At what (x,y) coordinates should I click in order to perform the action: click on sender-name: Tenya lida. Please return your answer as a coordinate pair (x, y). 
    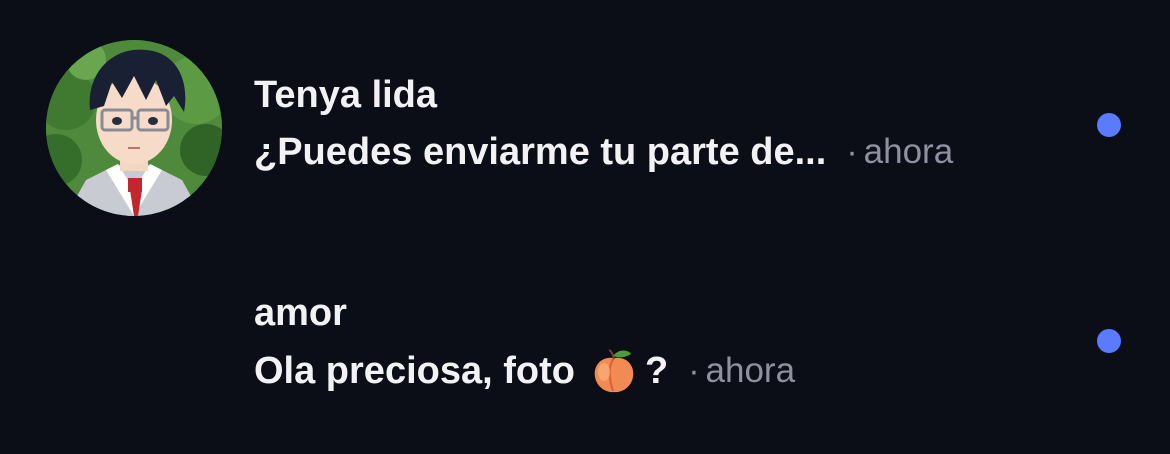
    Looking at the image, I should click on (346, 95).